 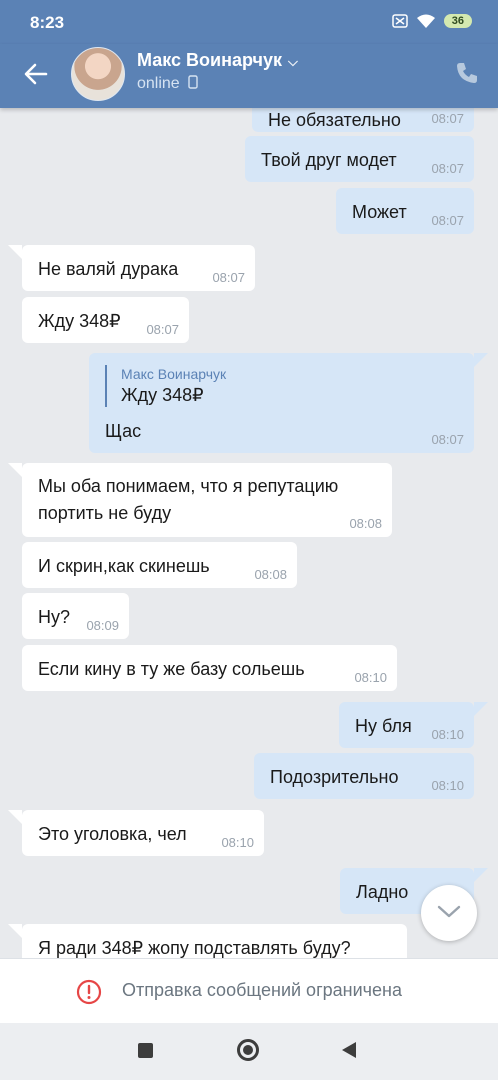 I want to click on message-in: И скрин,как скинешь 08:08, so click(x=159, y=565).